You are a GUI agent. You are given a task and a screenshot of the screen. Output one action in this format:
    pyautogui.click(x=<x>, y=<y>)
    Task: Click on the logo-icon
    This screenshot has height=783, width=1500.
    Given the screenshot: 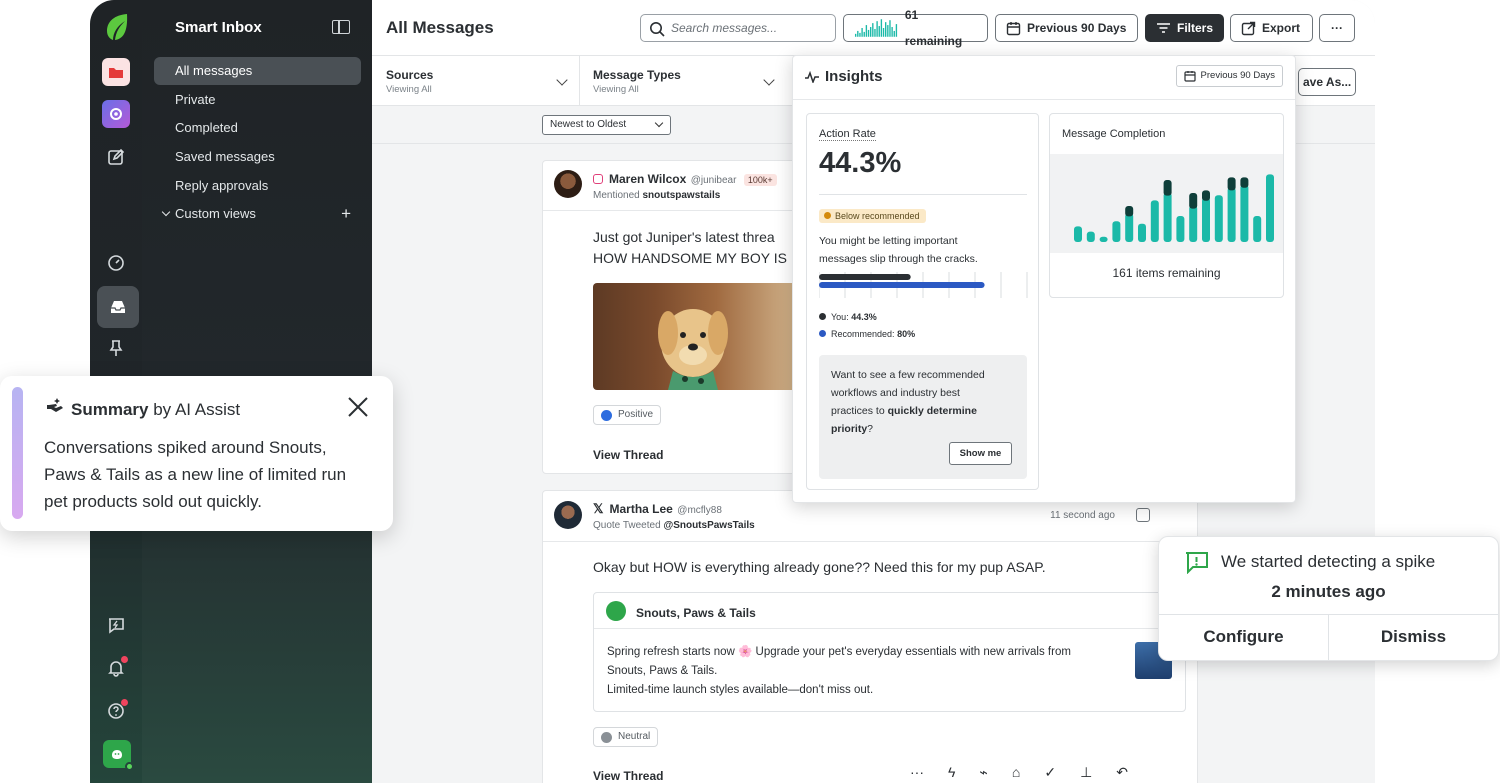 What is the action you would take?
    pyautogui.click(x=117, y=27)
    